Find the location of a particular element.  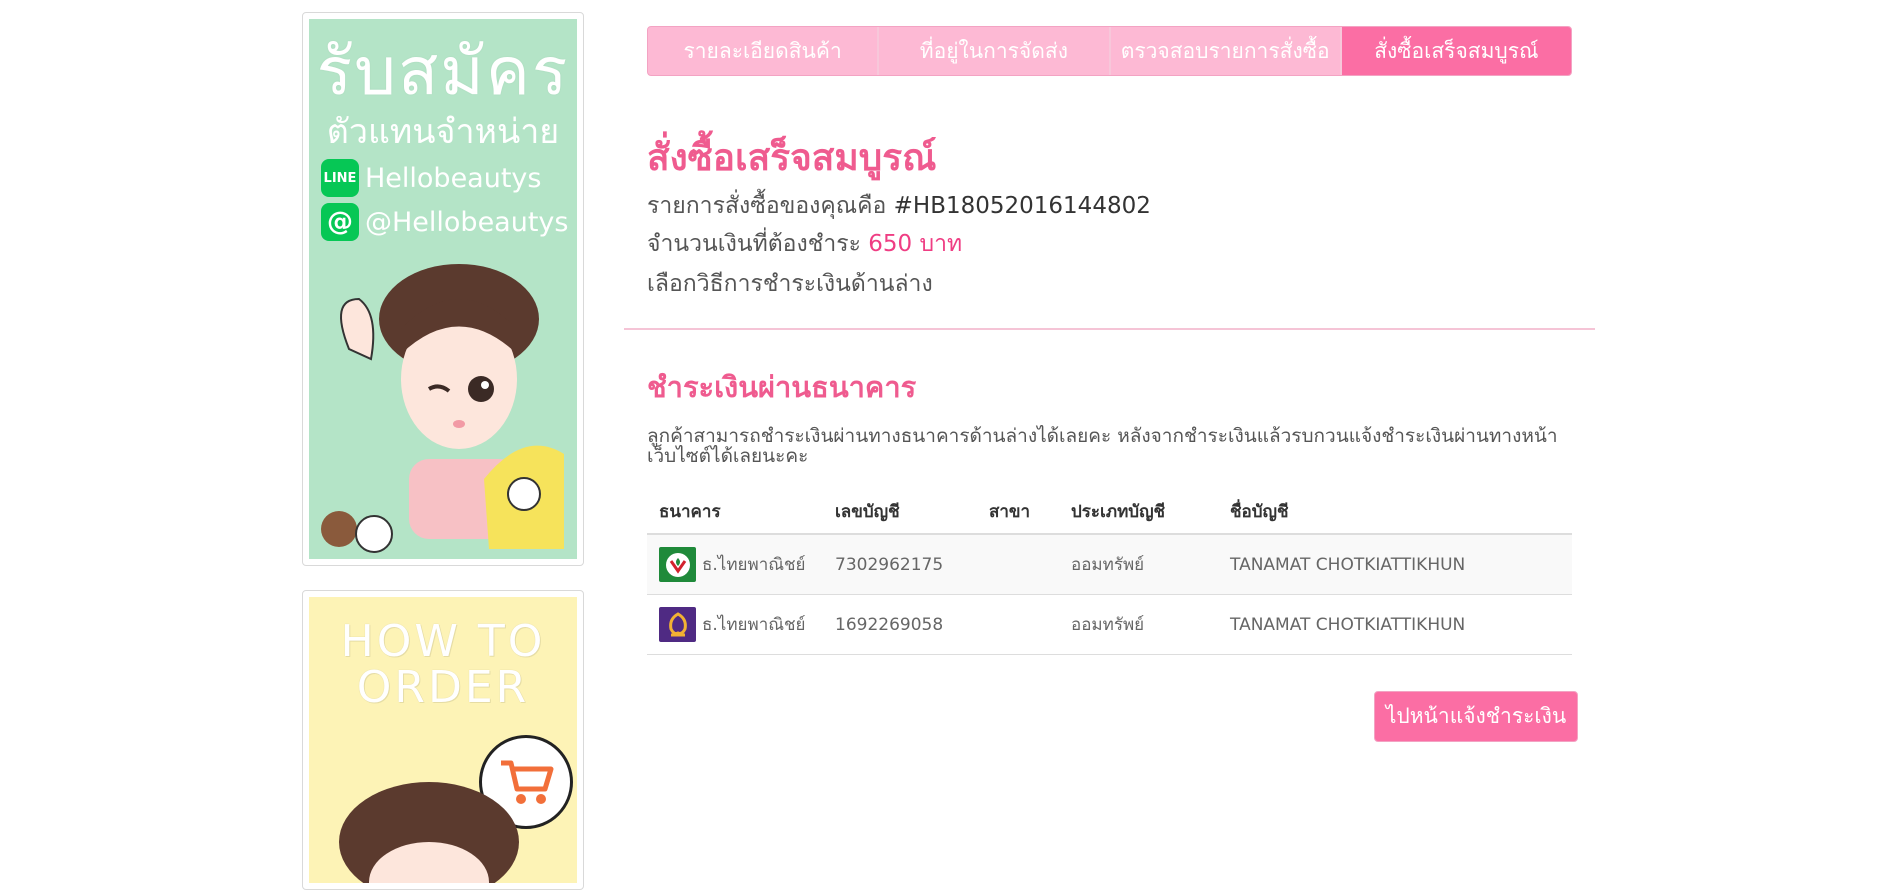

promo-title: รับสมัคร is located at coordinates (443, 71).